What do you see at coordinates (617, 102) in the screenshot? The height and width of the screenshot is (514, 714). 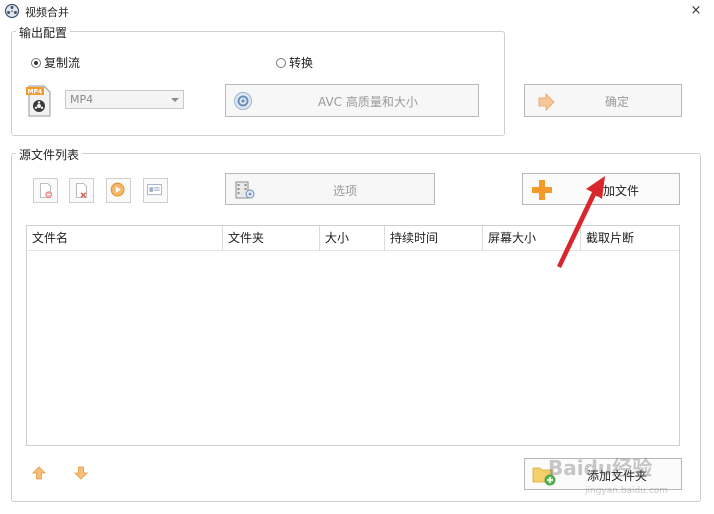 I see `confirm-button-label: 确定` at bounding box center [617, 102].